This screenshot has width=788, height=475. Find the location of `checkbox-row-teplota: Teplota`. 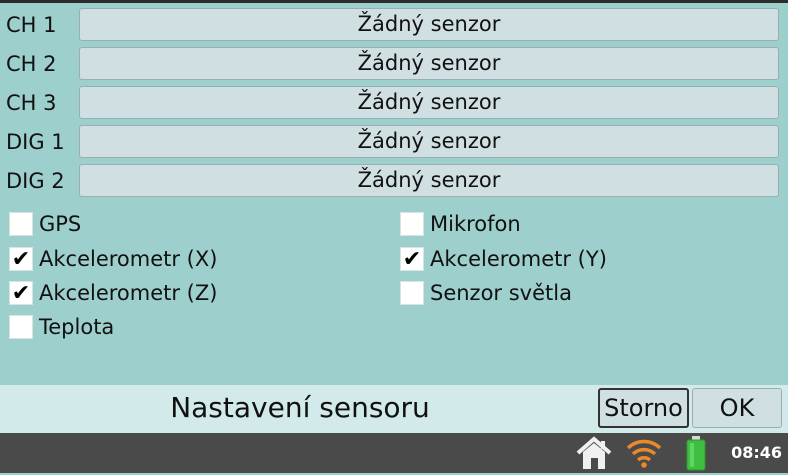

checkbox-row-teplota: Teplota is located at coordinates (189, 327).